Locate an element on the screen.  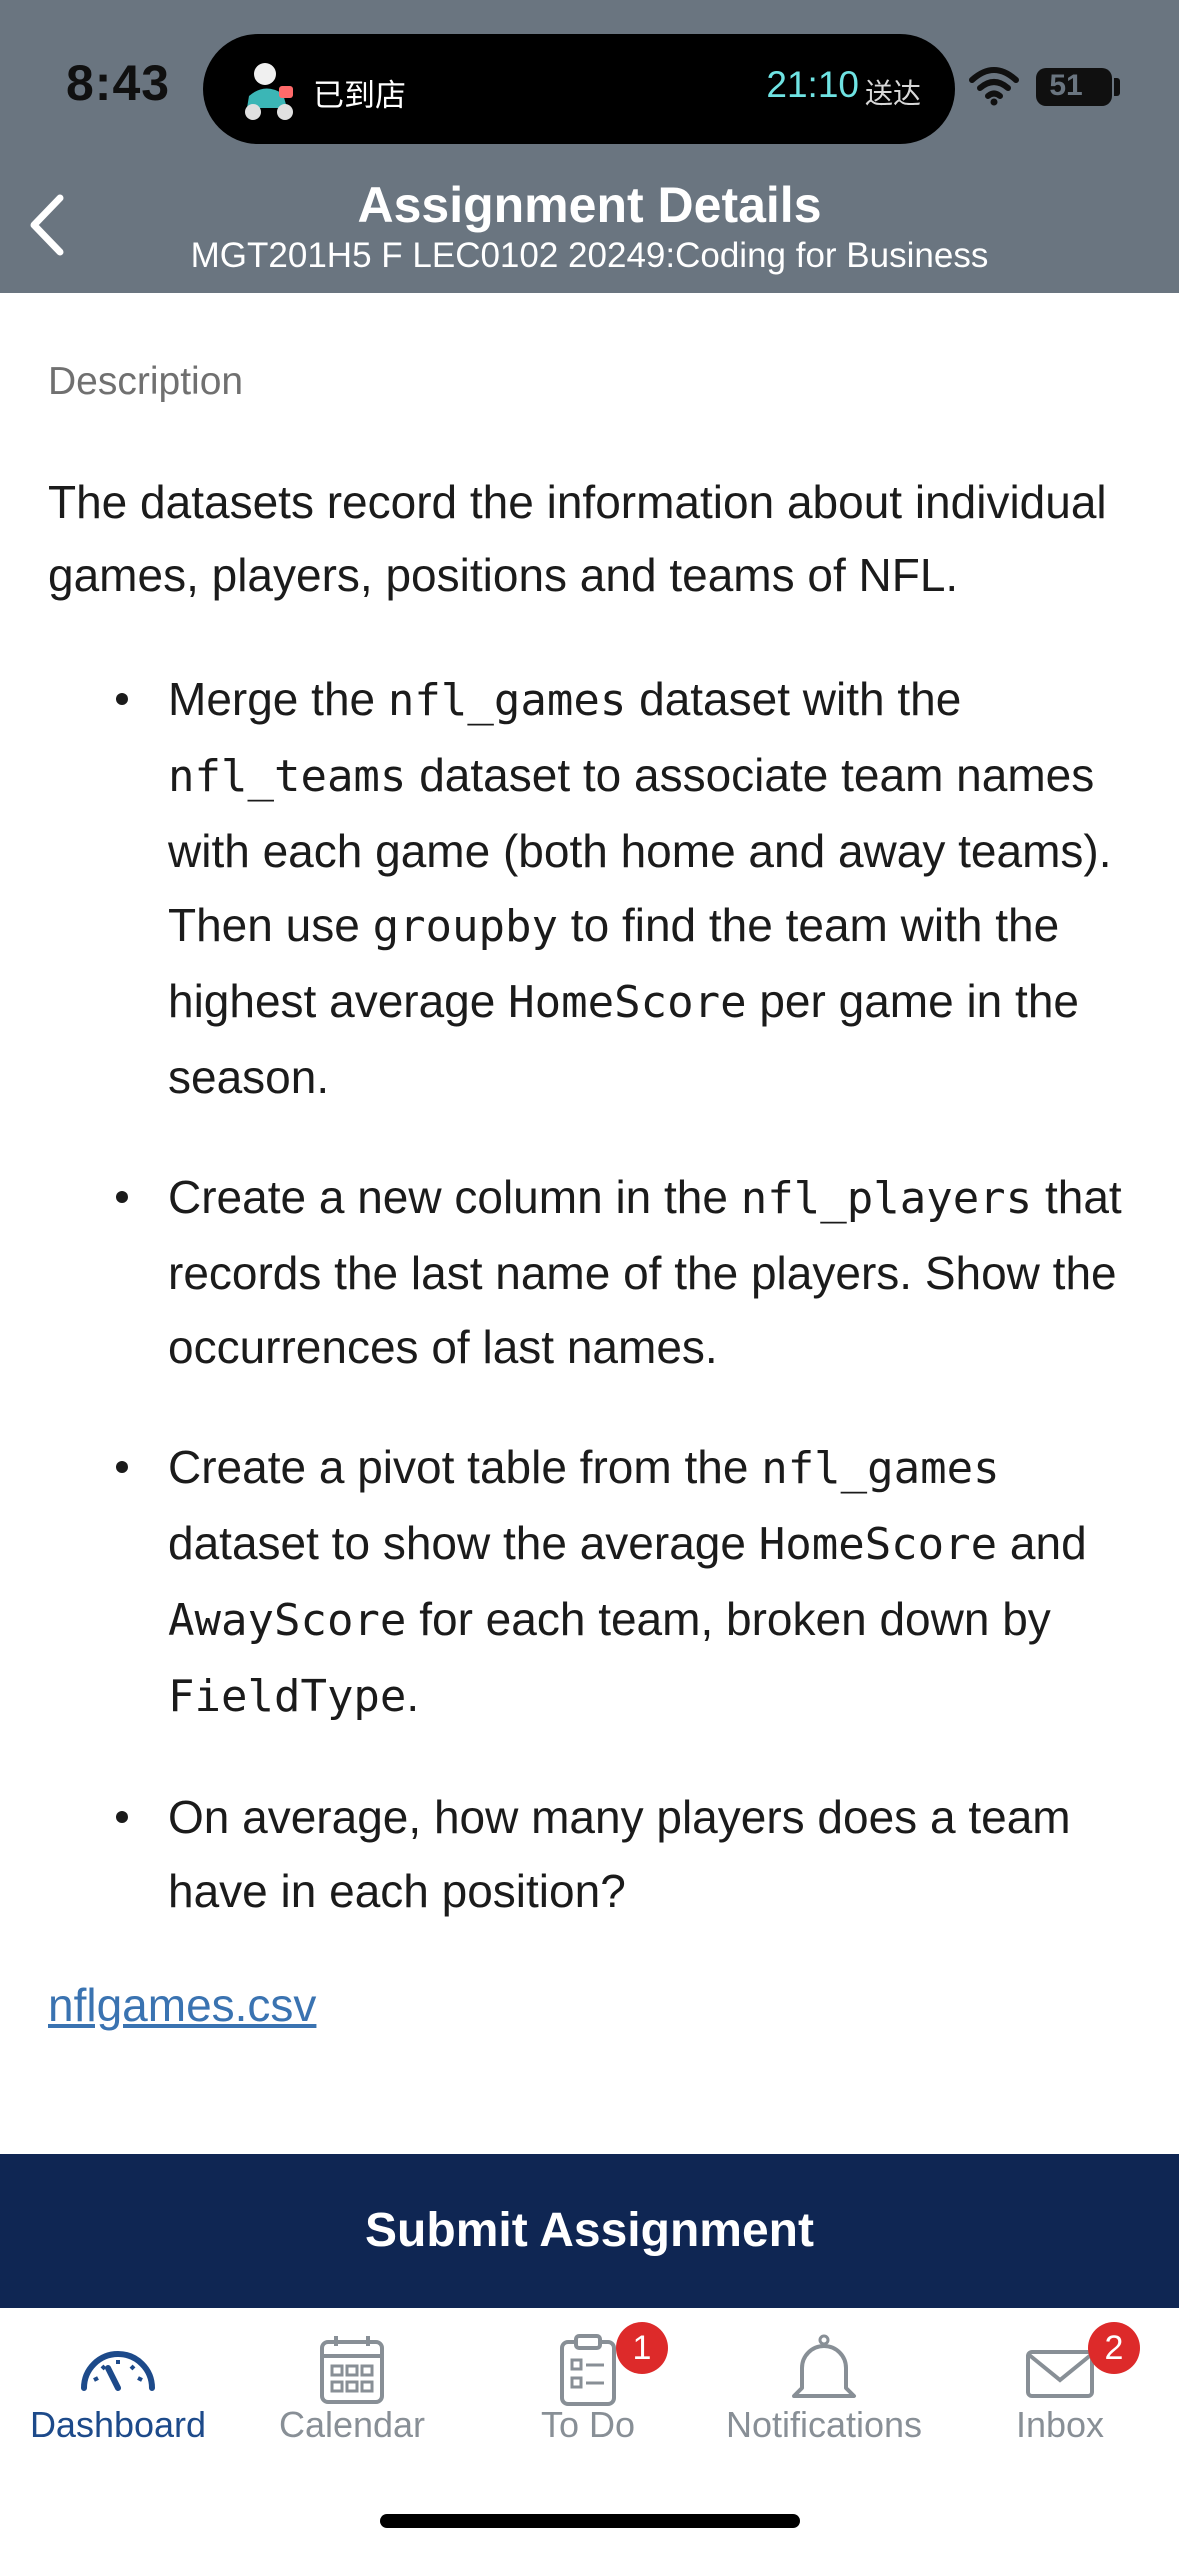
battery-icon: 51 is located at coordinates (1074, 87).